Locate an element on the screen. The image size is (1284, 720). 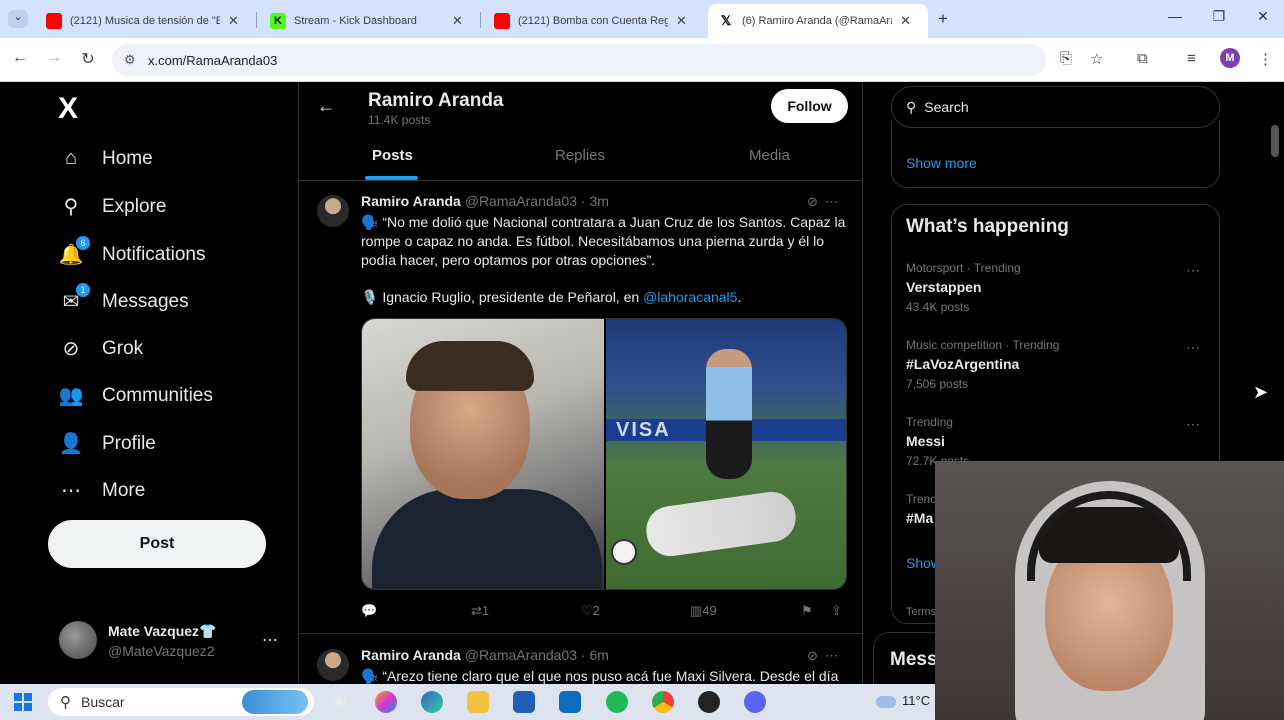
back-icon: ← is located at coordinates (20, 58).